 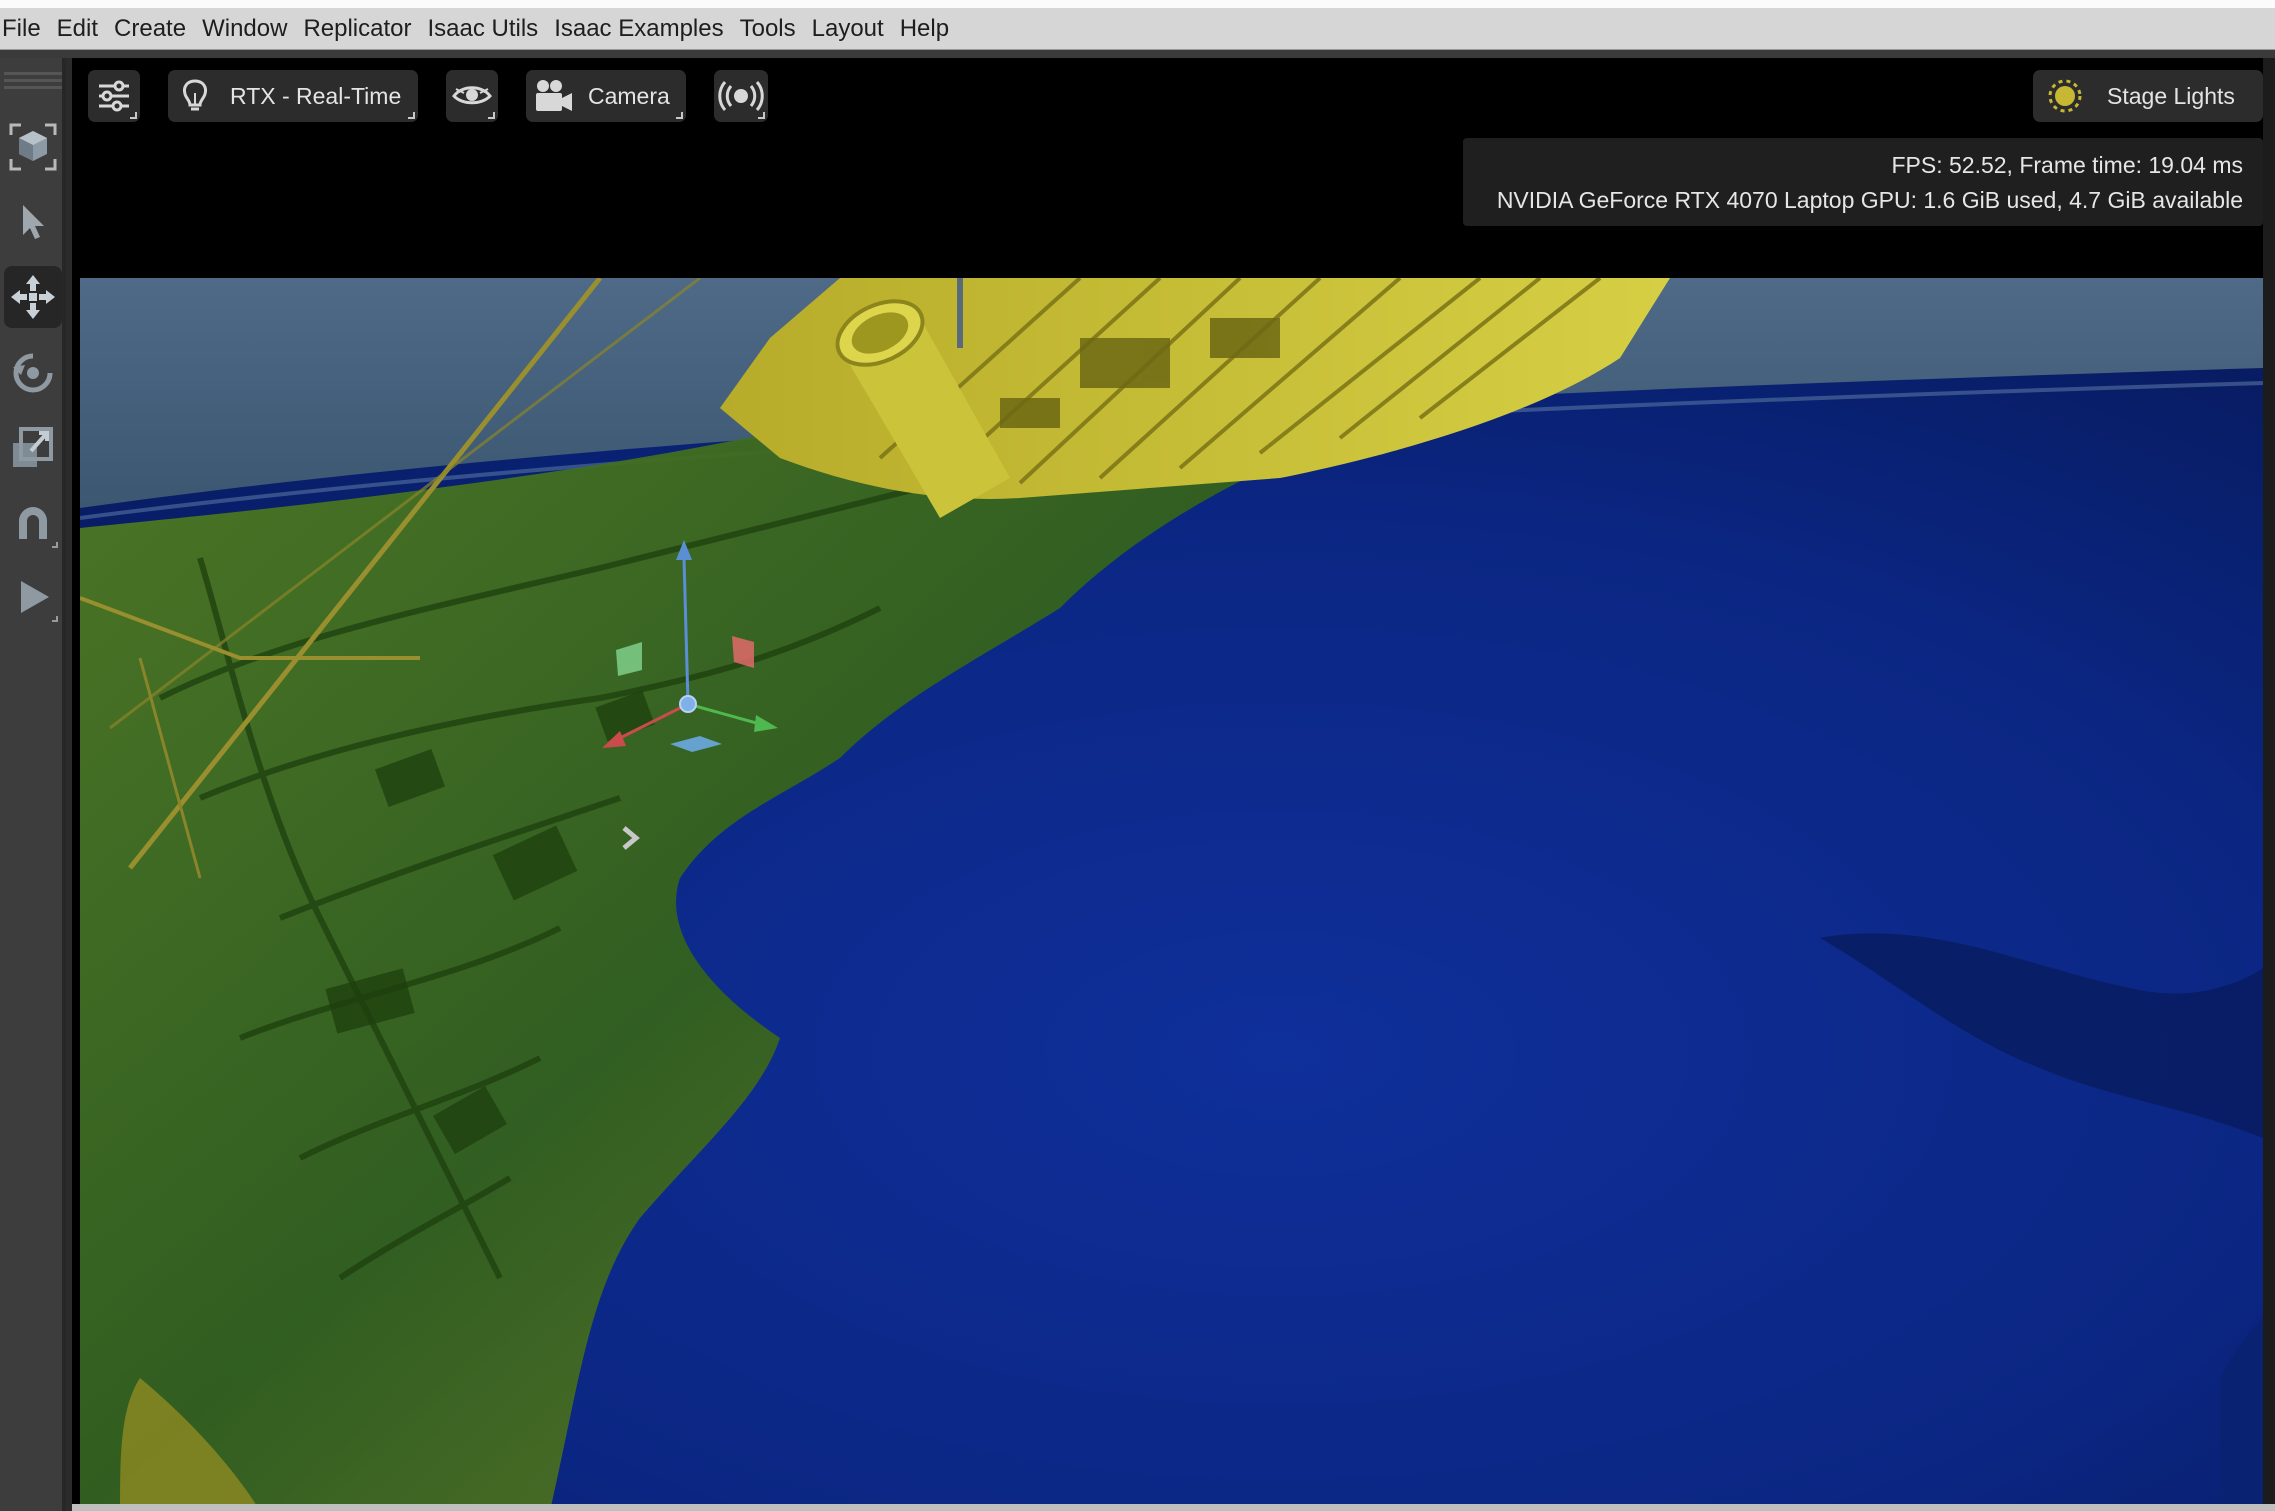 I want to click on stage-lights-label: Stage Lights, so click(x=2171, y=95).